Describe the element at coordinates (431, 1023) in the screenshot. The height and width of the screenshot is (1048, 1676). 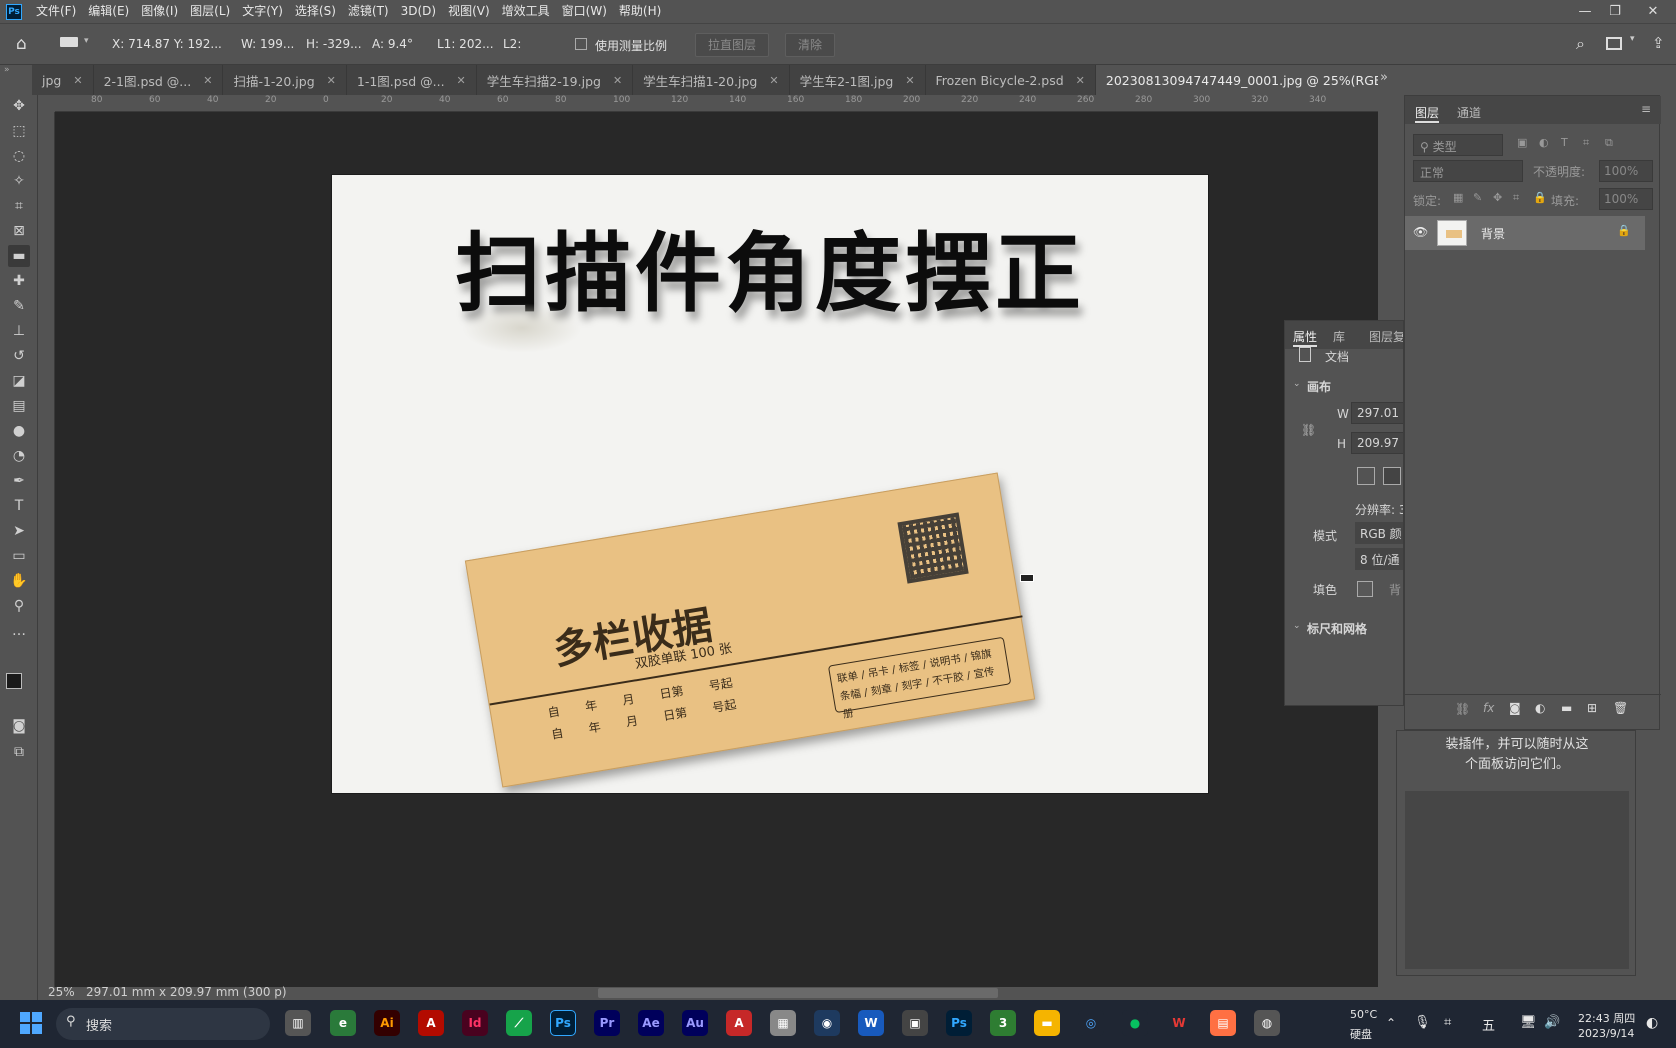
I see `acrobat-icon: A` at that location.